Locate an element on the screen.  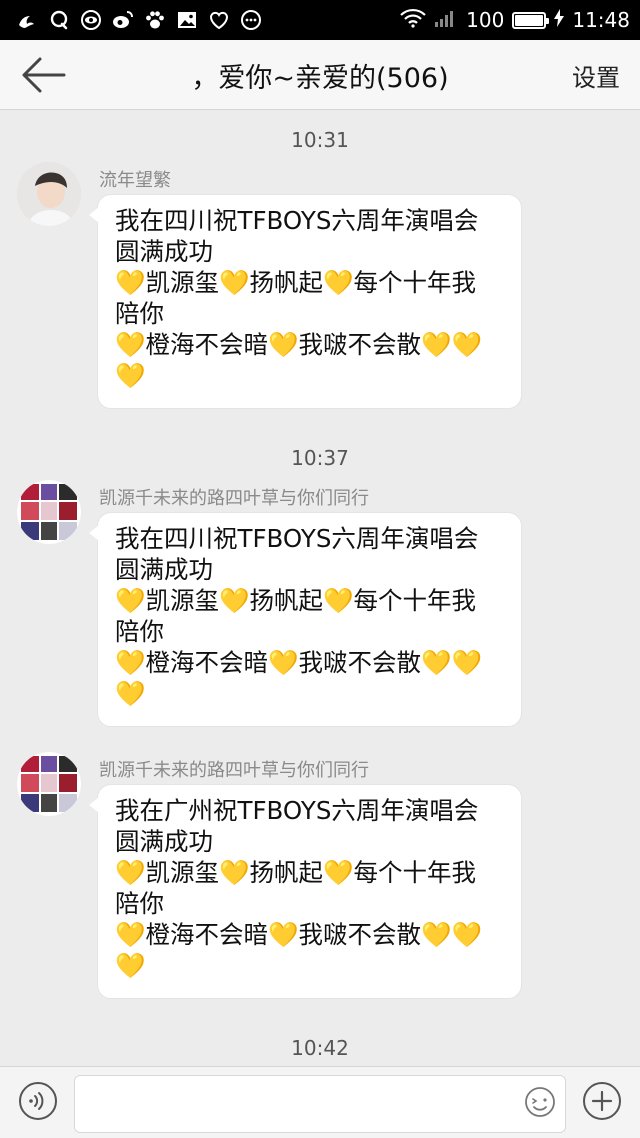
battery-icon is located at coordinates (531, 20).